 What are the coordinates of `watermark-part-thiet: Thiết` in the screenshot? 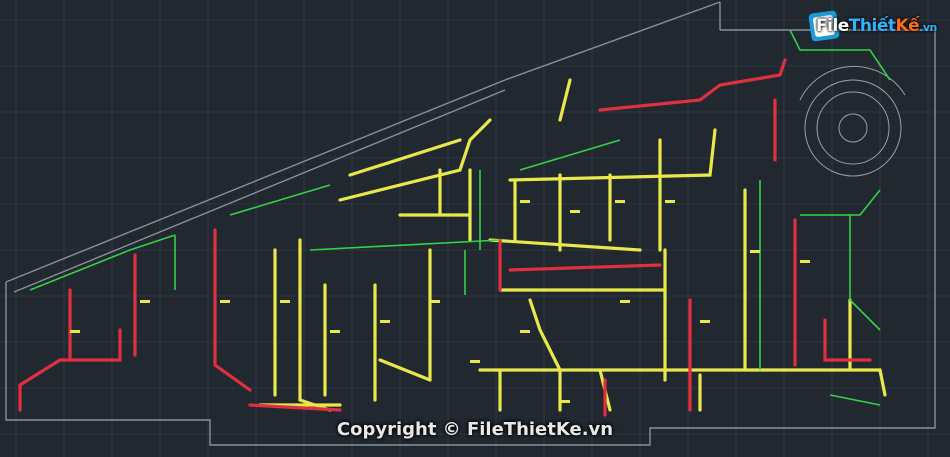 It's located at (872, 26).